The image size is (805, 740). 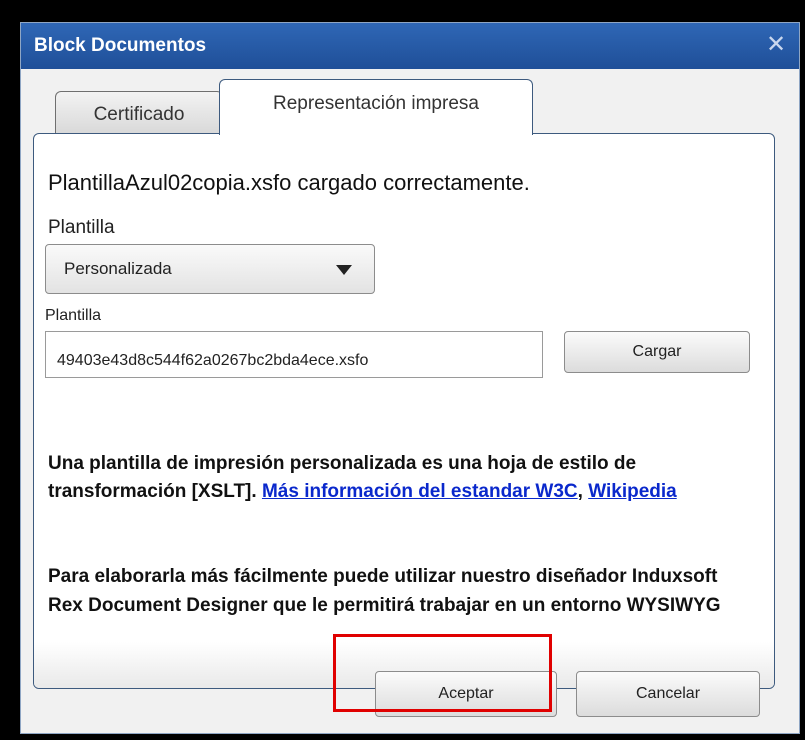 I want to click on cancelar-button: Cancelar, so click(x=668, y=694).